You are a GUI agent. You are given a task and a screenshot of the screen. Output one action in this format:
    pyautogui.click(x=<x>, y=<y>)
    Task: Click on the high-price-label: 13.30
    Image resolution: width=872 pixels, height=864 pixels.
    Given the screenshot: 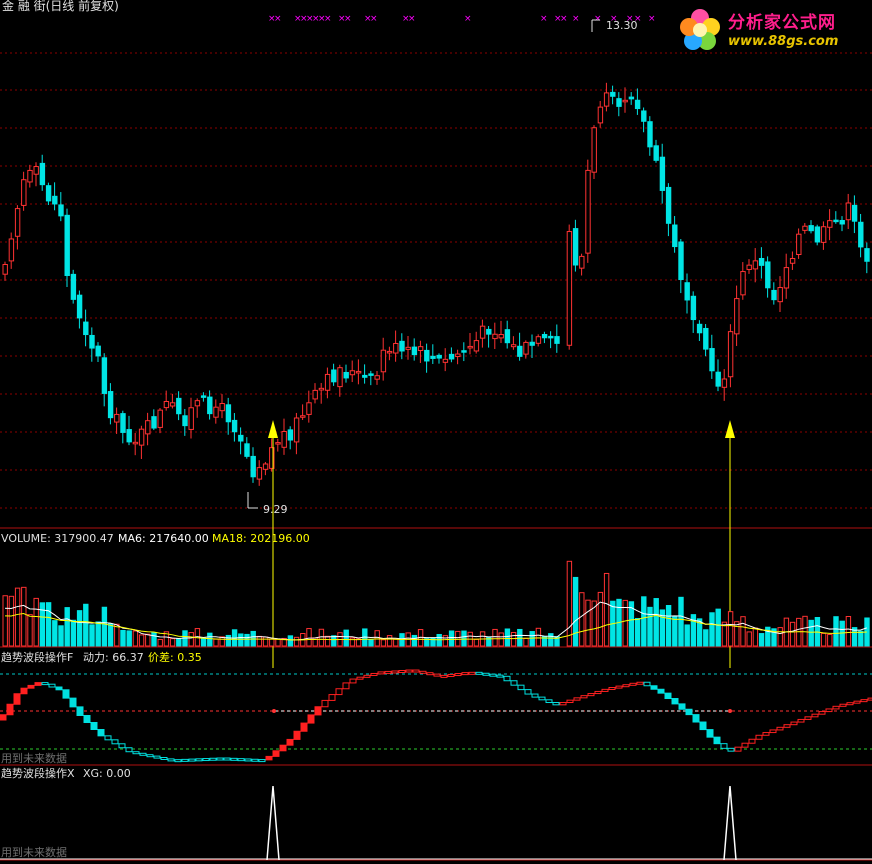 What is the action you would take?
    pyautogui.click(x=622, y=25)
    